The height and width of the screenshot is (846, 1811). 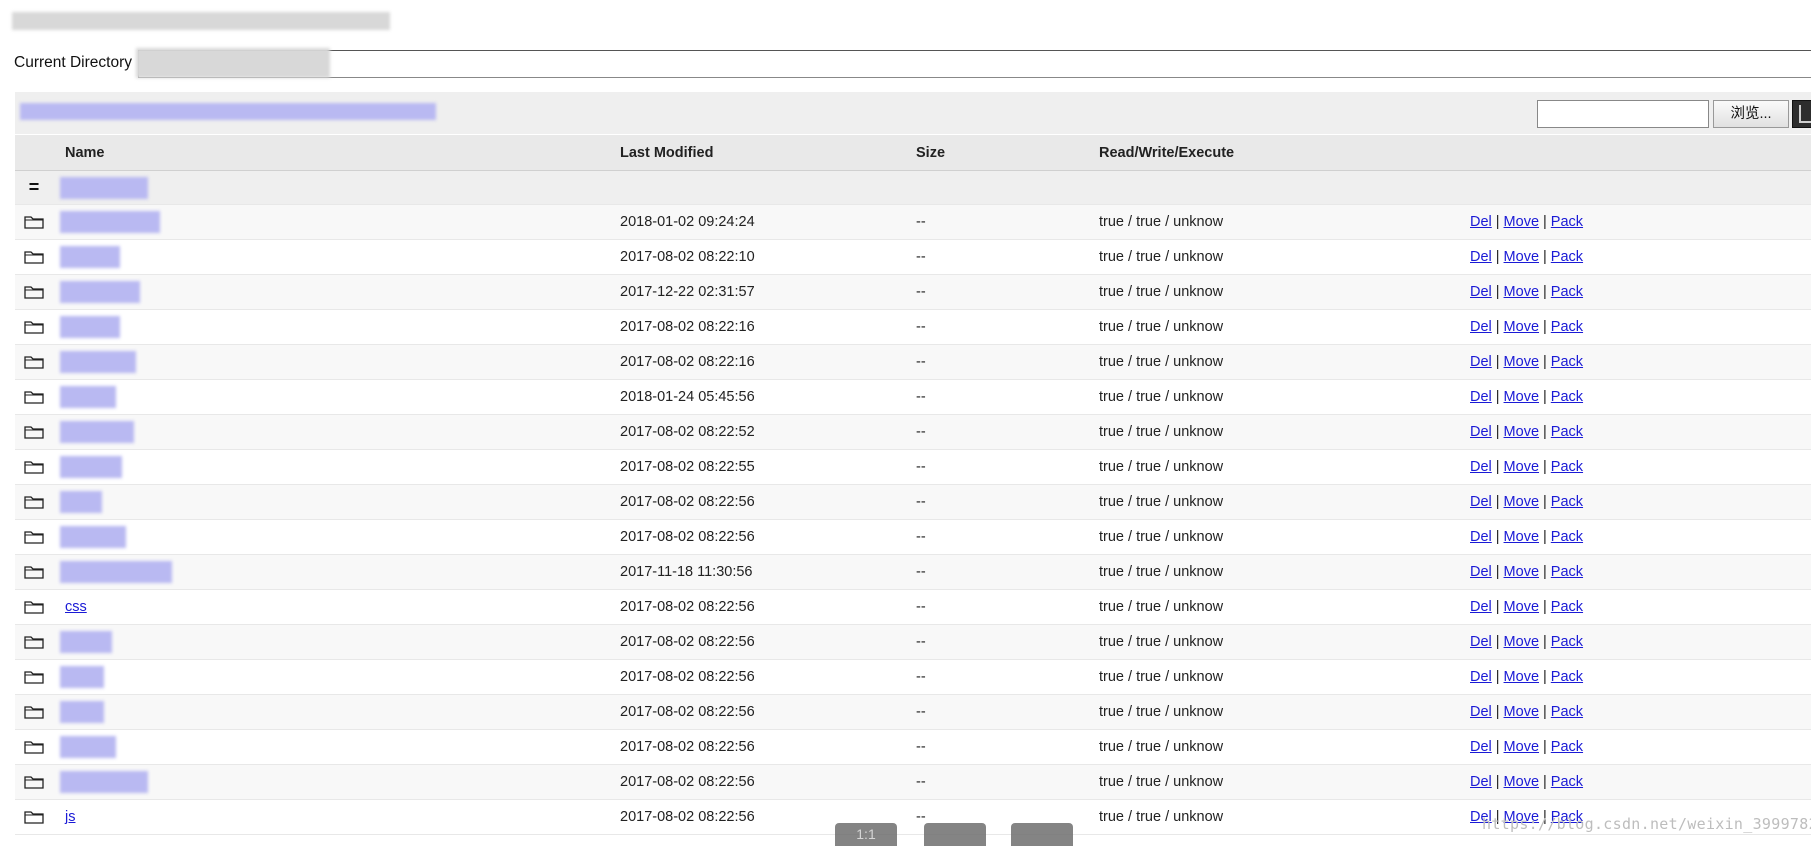 What do you see at coordinates (687, 362) in the screenshot?
I see `last-modified-cell: 2017-08-02 08:22:16` at bounding box center [687, 362].